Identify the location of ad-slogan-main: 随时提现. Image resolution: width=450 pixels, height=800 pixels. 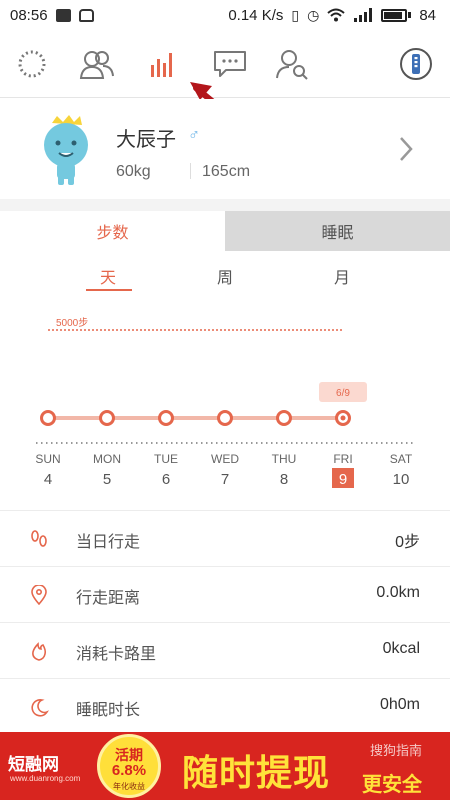
(256, 772).